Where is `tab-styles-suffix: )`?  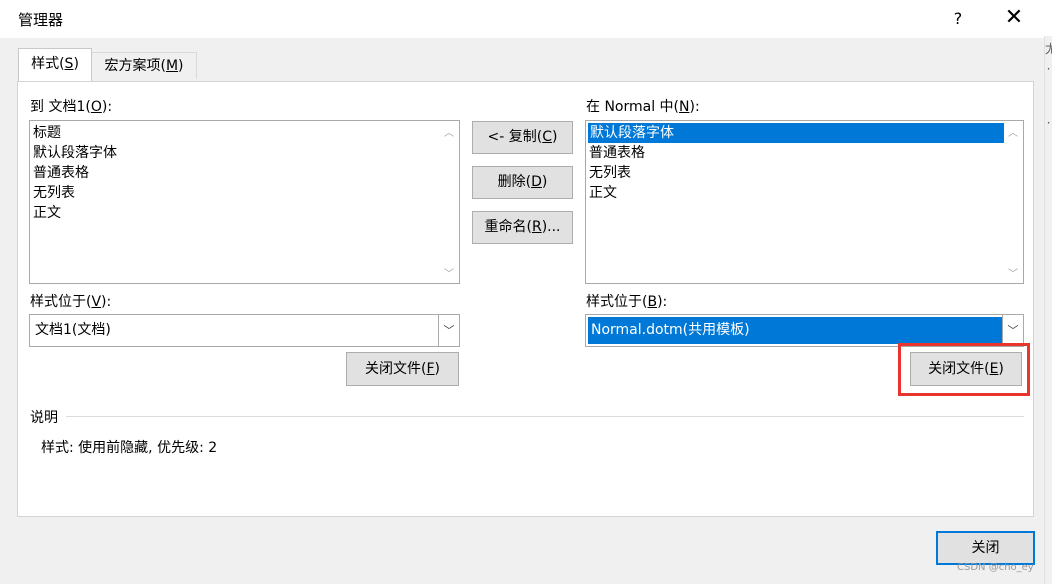
tab-styles-suffix: ) is located at coordinates (76, 64).